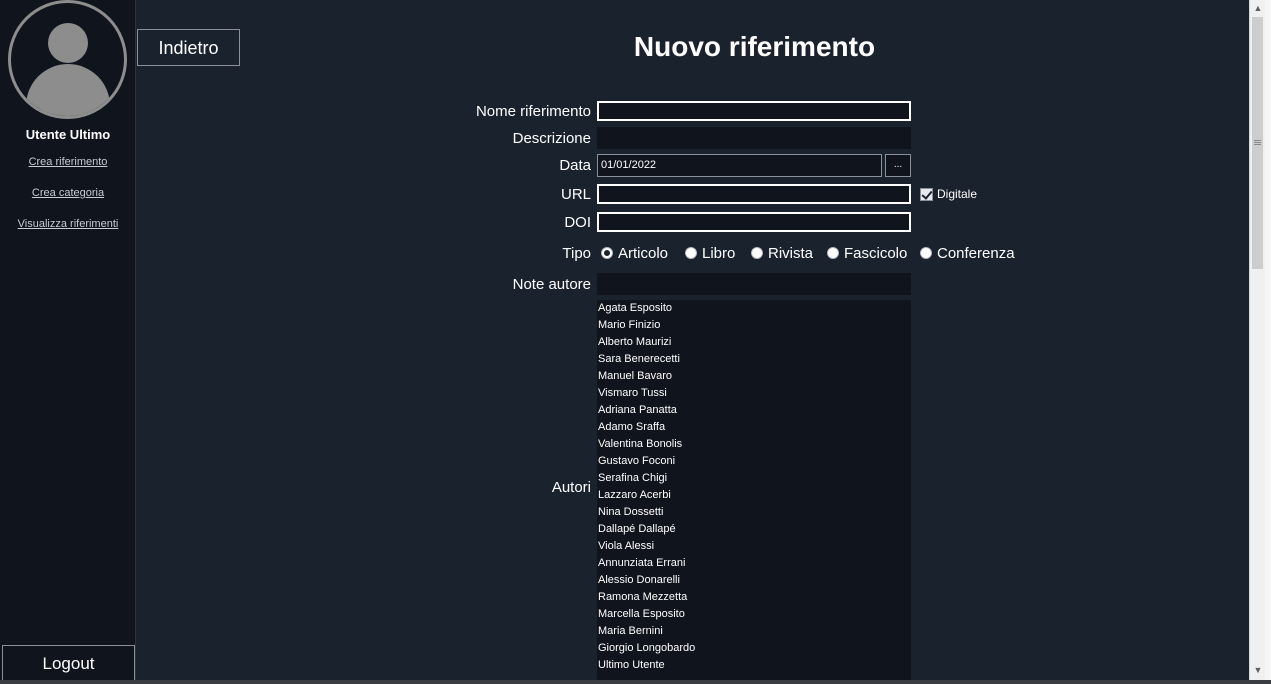 Image resolution: width=1271 pixels, height=684 pixels. Describe the element at coordinates (607, 253) in the screenshot. I see `type-radio-articolo` at that location.